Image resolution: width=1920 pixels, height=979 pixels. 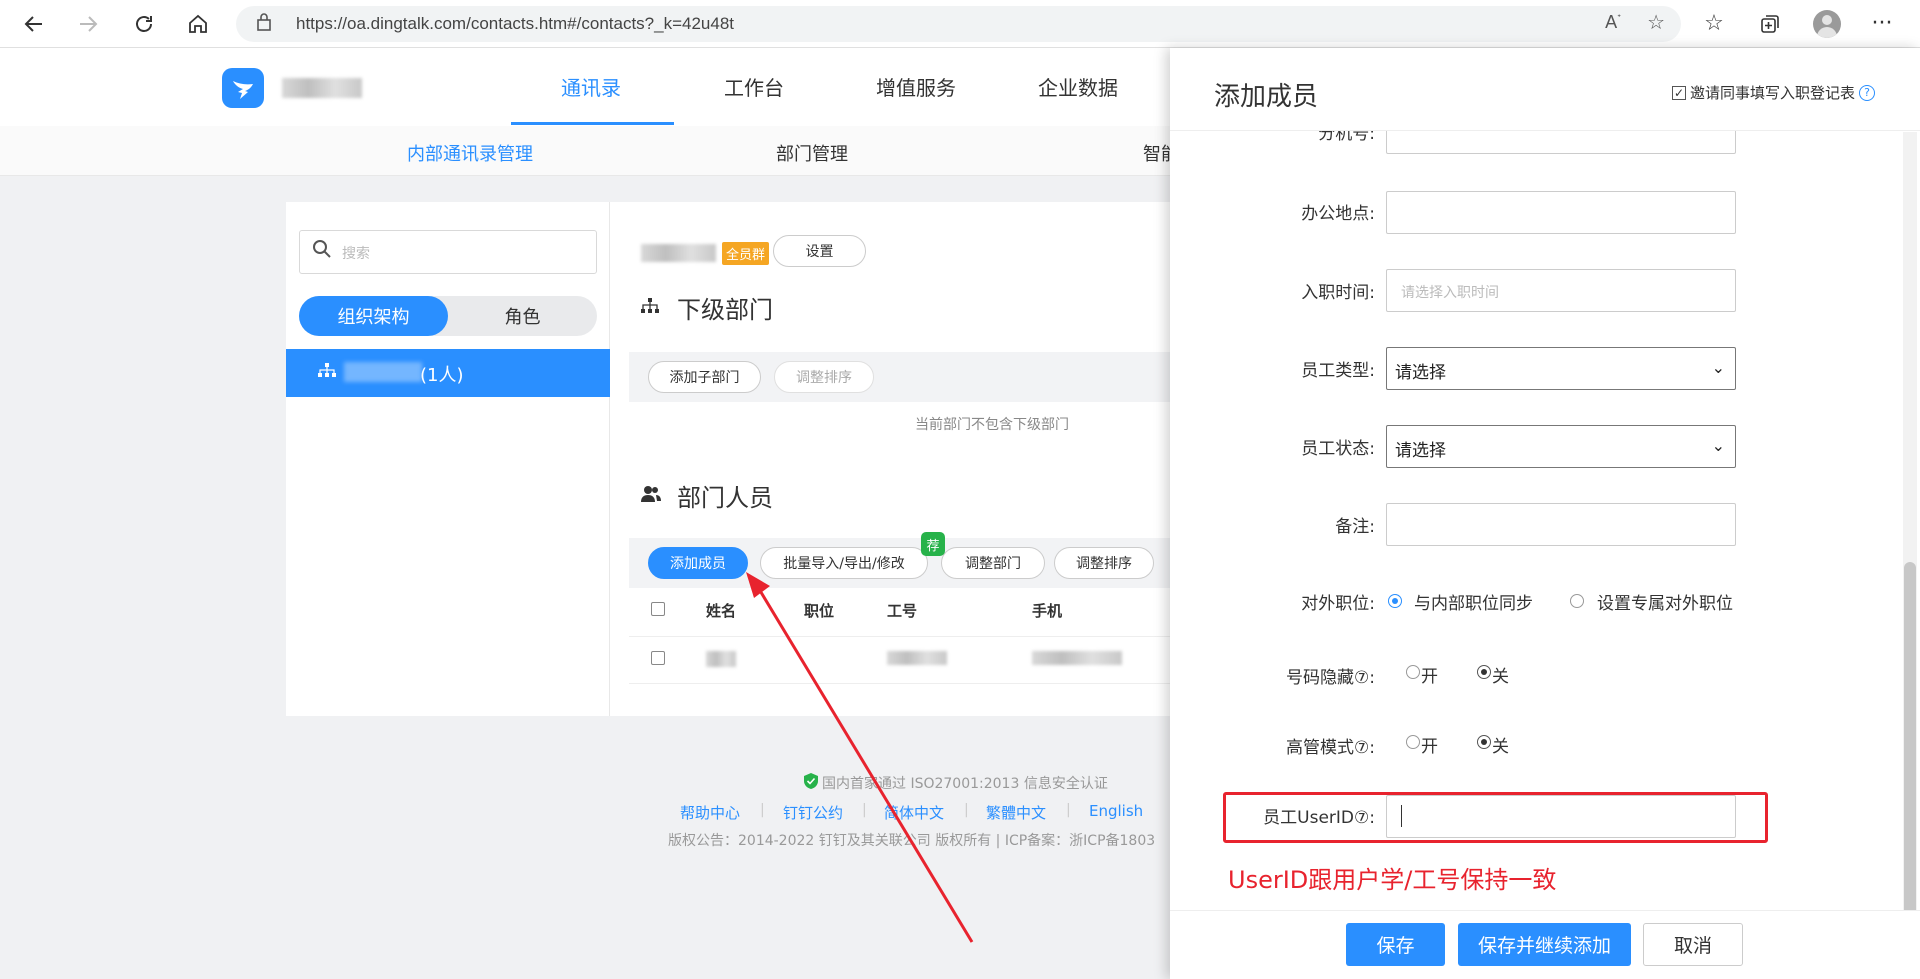 I want to click on panel-footer: 保存 保存并继续添加 取消, so click(x=1545, y=944).